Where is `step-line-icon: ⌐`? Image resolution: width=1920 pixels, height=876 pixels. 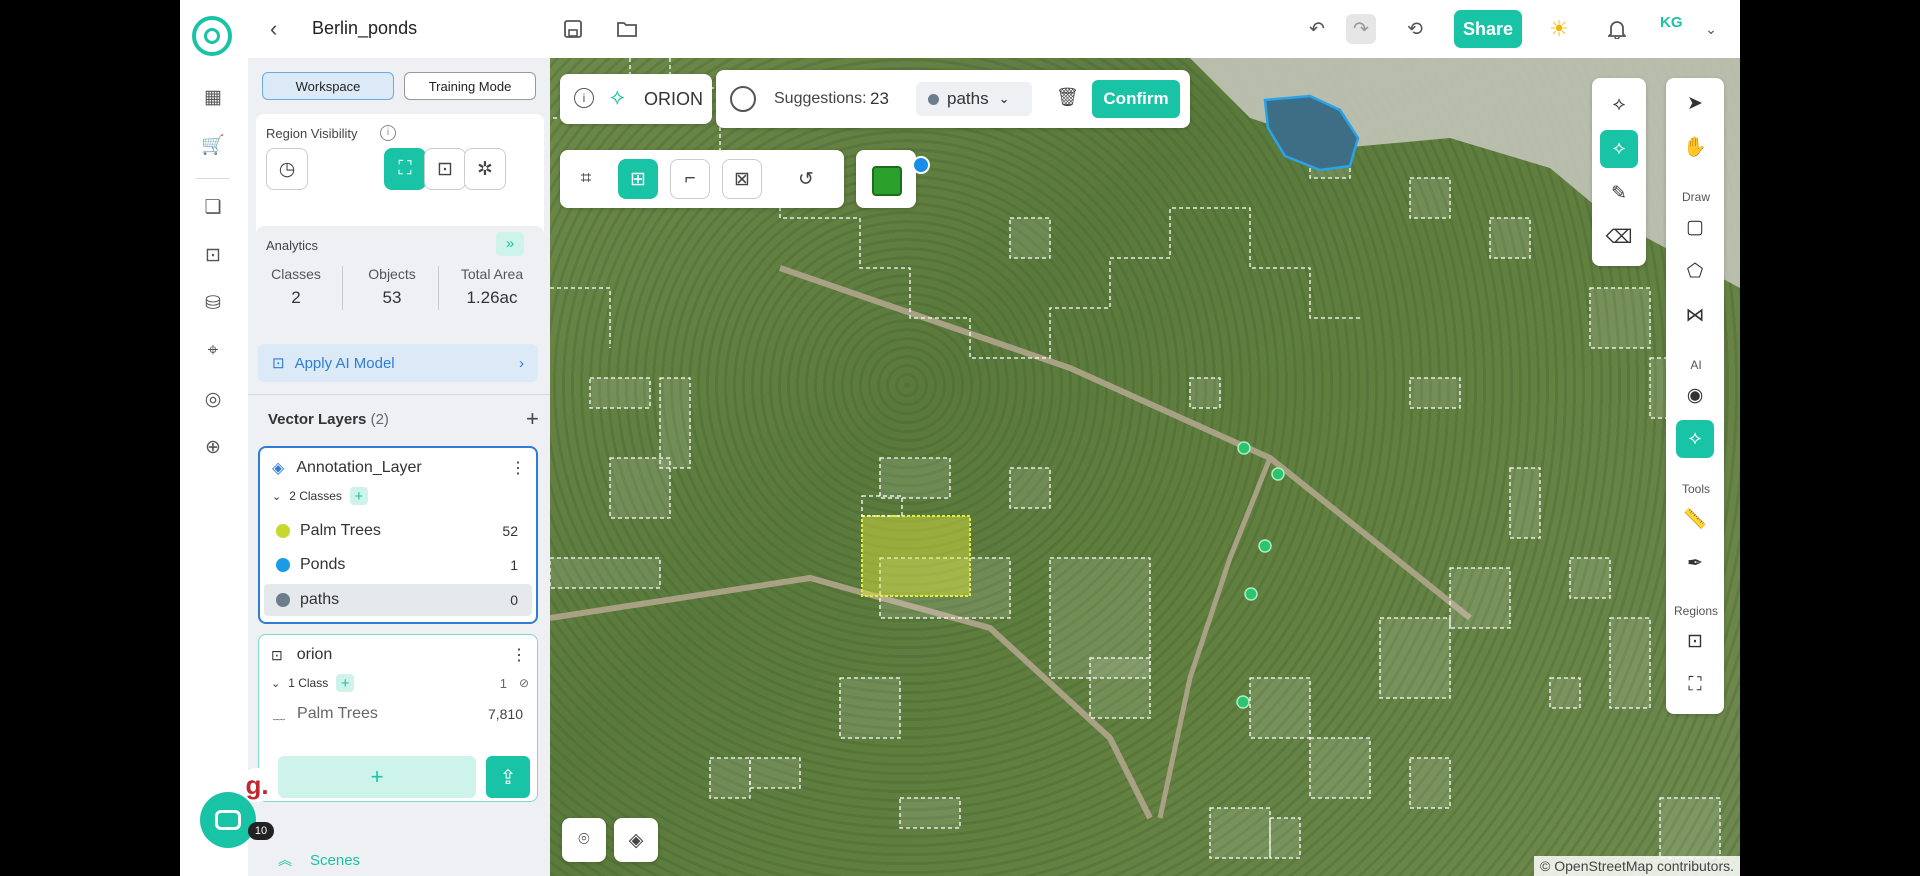 step-line-icon: ⌐ is located at coordinates (690, 179).